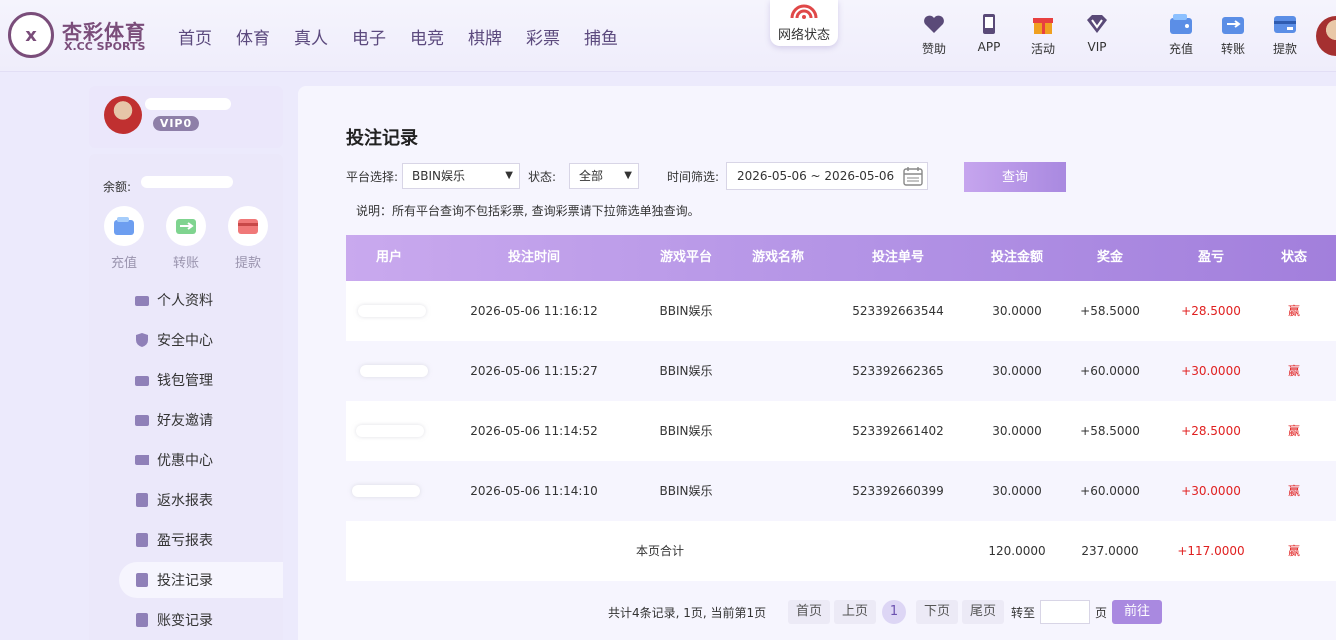 This screenshot has width=1336, height=640. What do you see at coordinates (1211, 551) in the screenshot?
I see `summary-profit: +117.0000` at bounding box center [1211, 551].